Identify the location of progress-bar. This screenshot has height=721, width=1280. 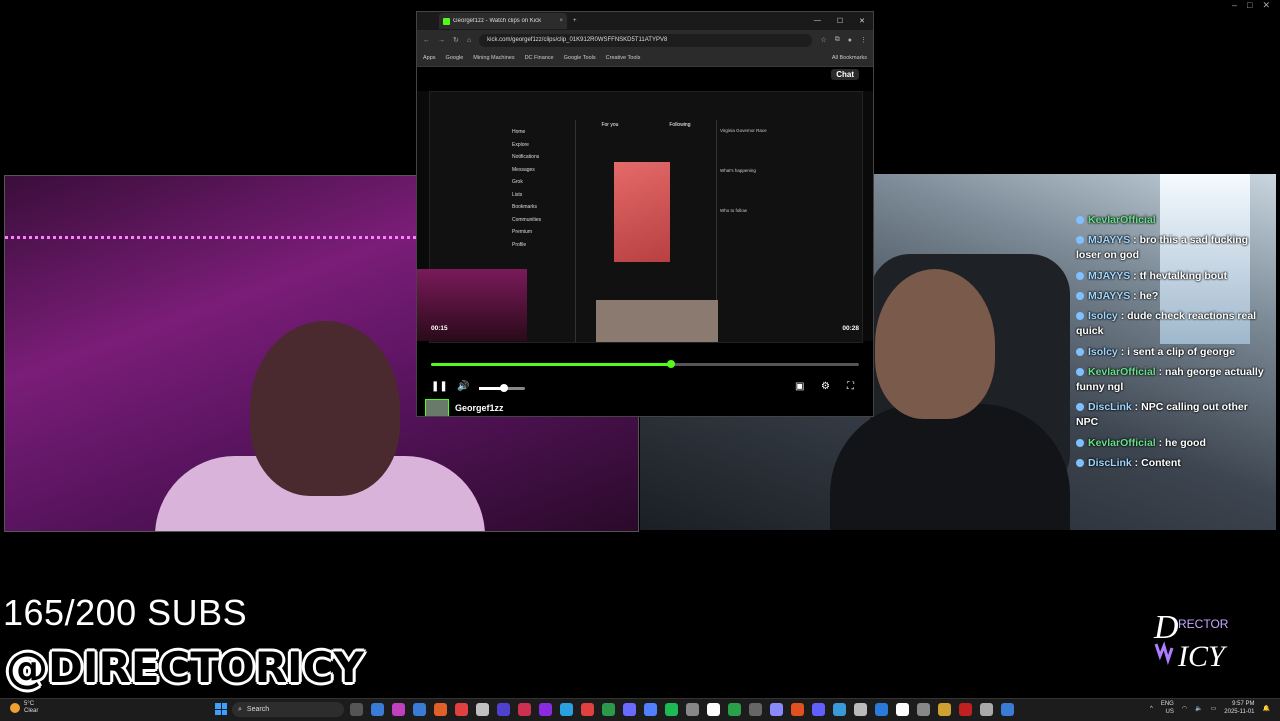
(645, 364).